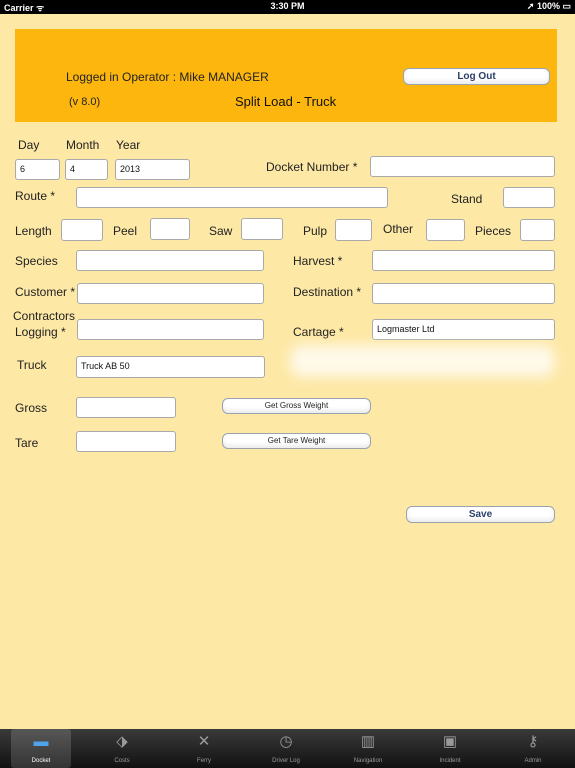 The image size is (575, 768). I want to click on operator-label: Logged in Operator : Mike MANAGER, so click(167, 77).